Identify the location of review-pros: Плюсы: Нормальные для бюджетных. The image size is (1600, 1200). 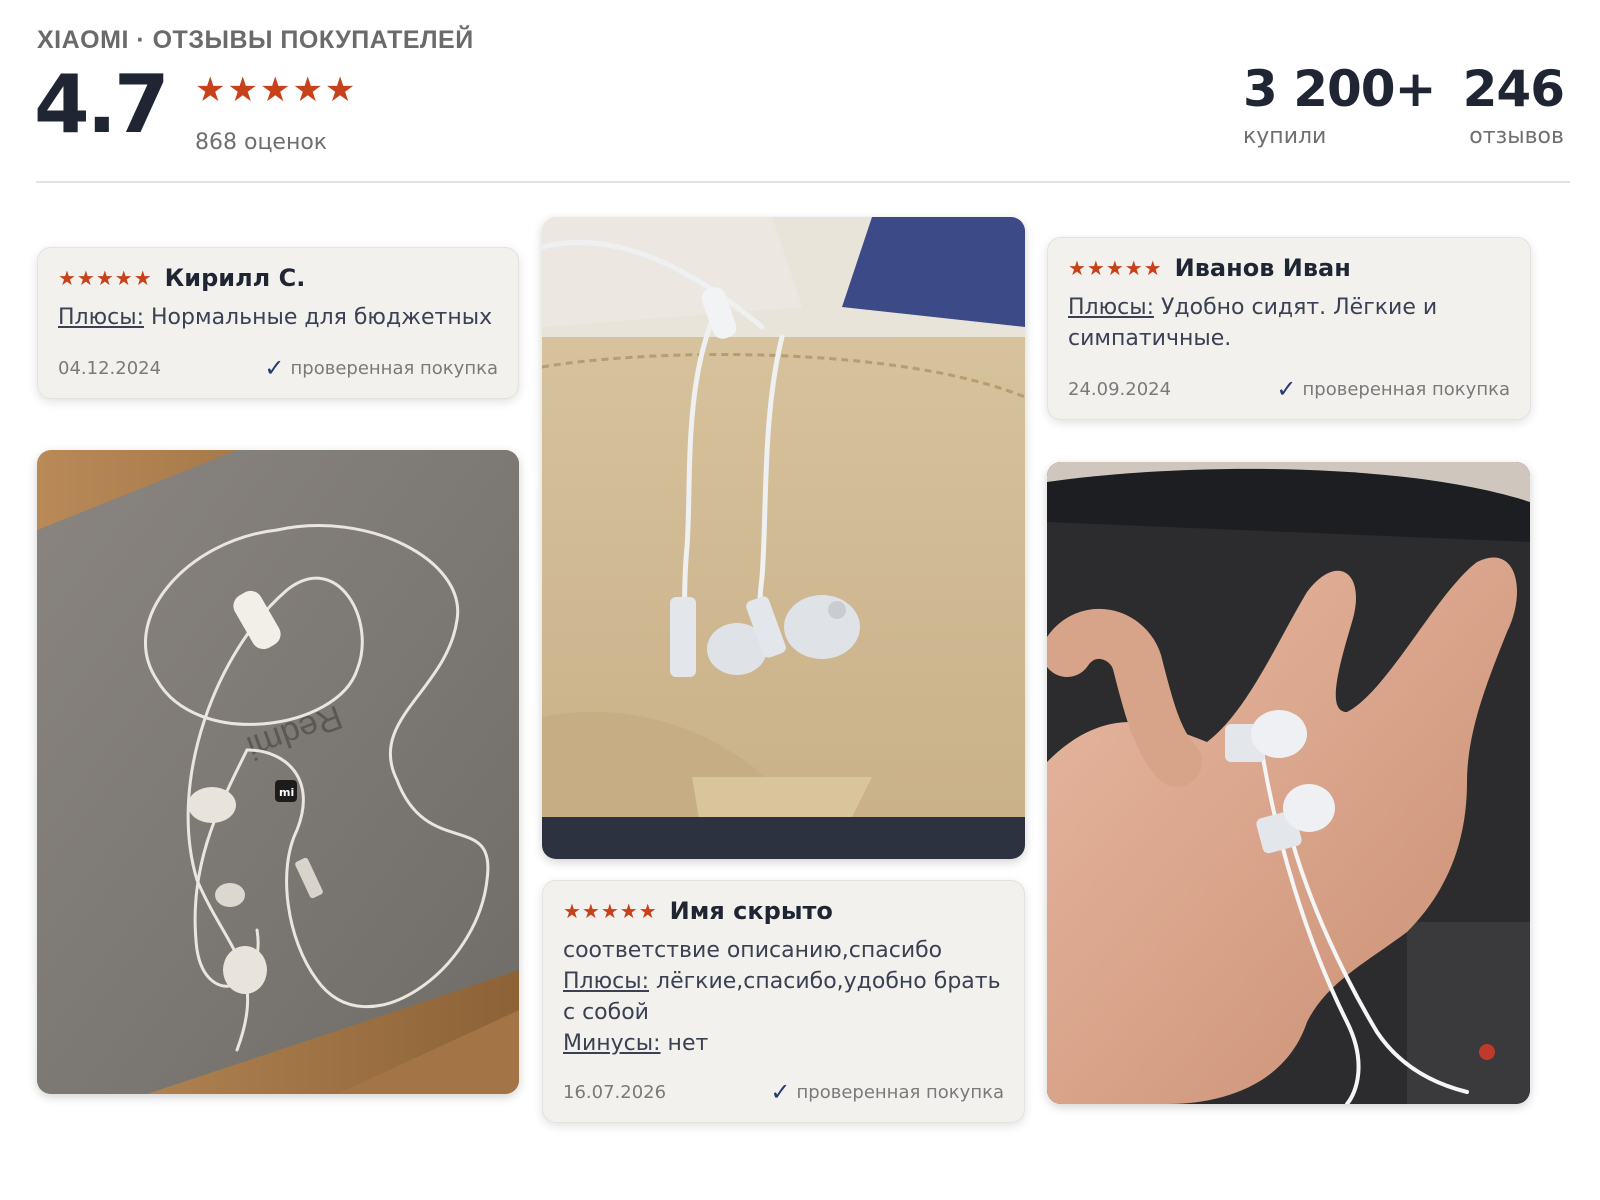
(278, 317).